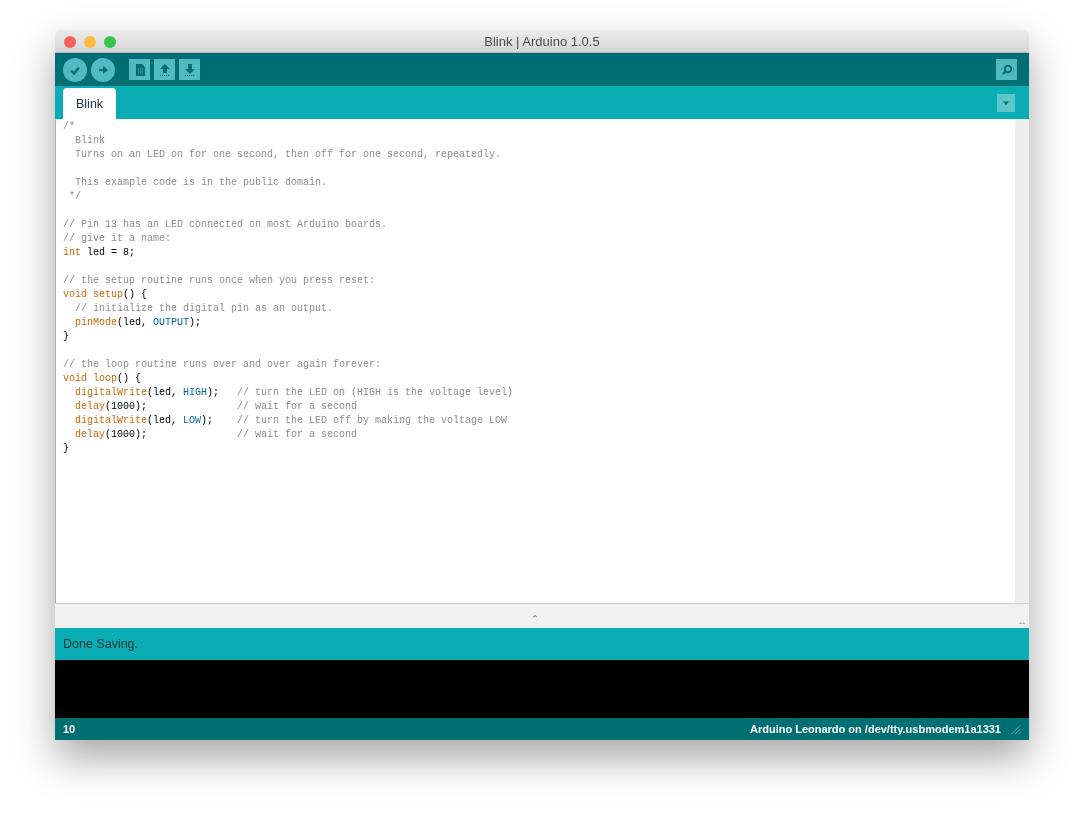 The height and width of the screenshot is (819, 1085). What do you see at coordinates (226, 225) in the screenshot?
I see `code-line: // Pin 13 has an LED connected on most Arduino boards.` at bounding box center [226, 225].